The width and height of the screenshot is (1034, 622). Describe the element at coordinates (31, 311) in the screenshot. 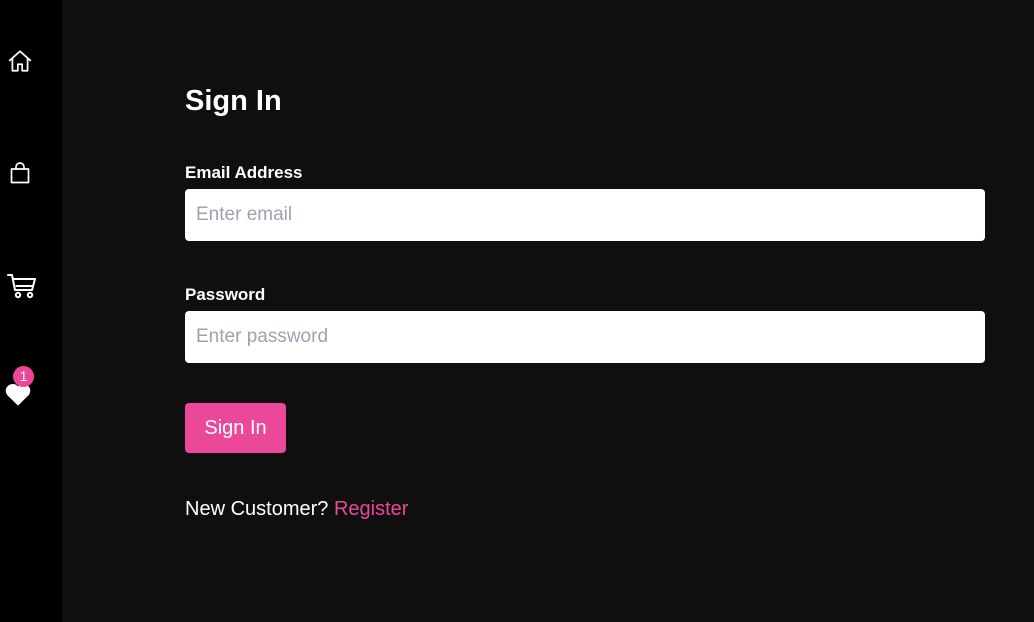

I see `sidebar: 1` at that location.